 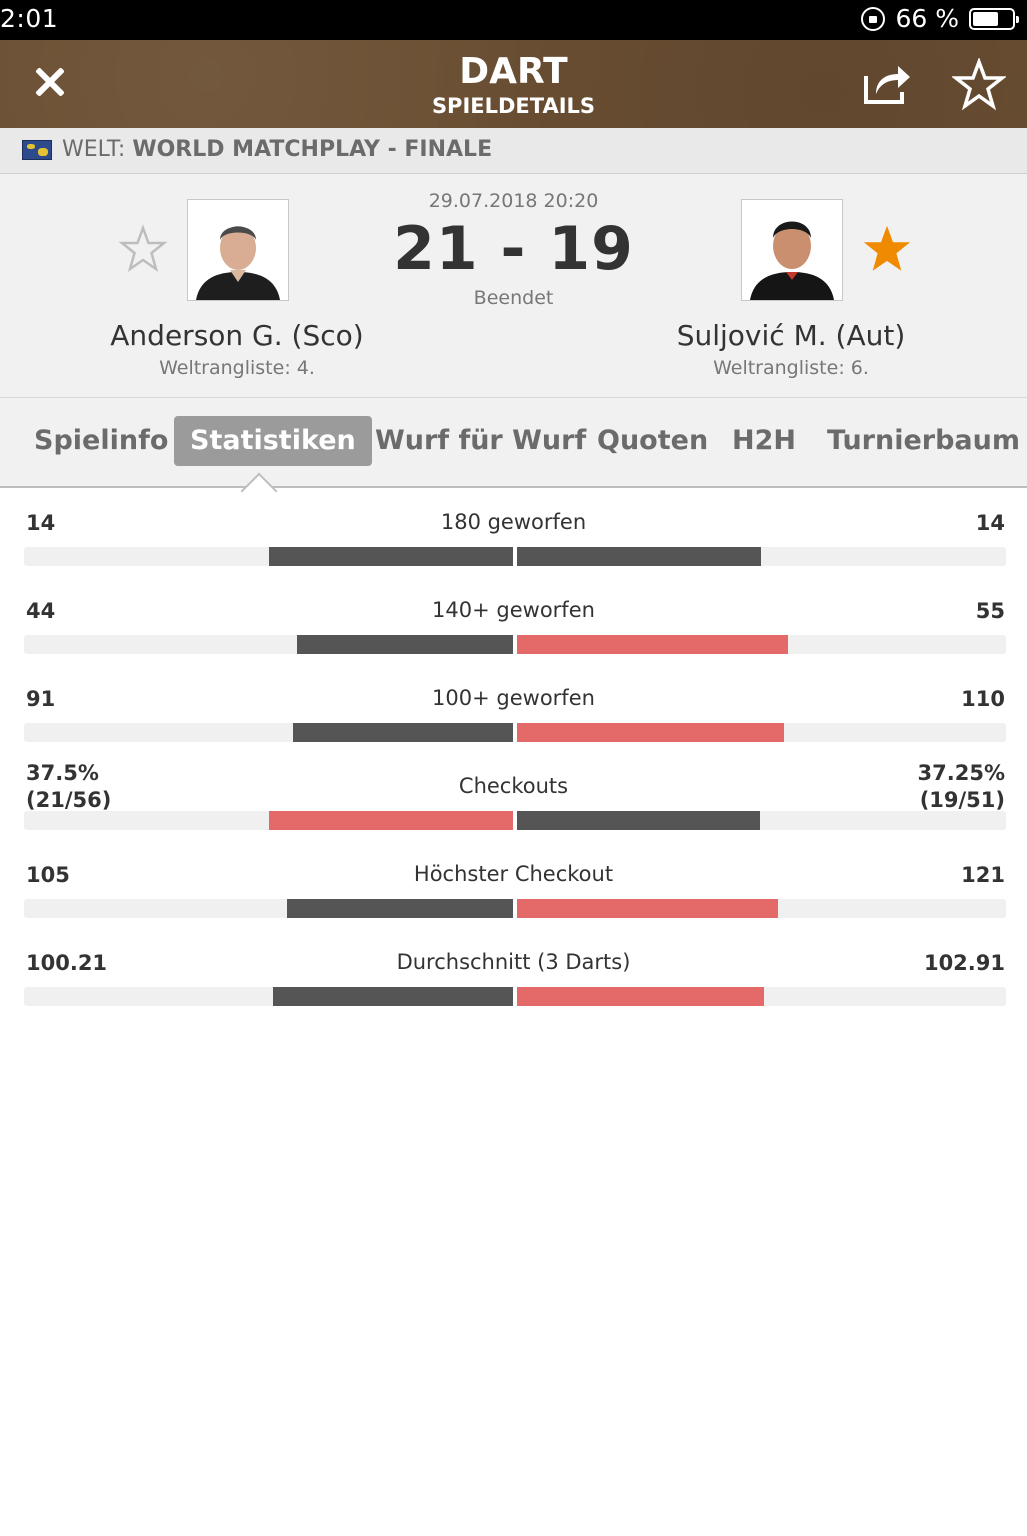 What do you see at coordinates (513, 20) in the screenshot?
I see `status-bar: 2:01 66 %` at bounding box center [513, 20].